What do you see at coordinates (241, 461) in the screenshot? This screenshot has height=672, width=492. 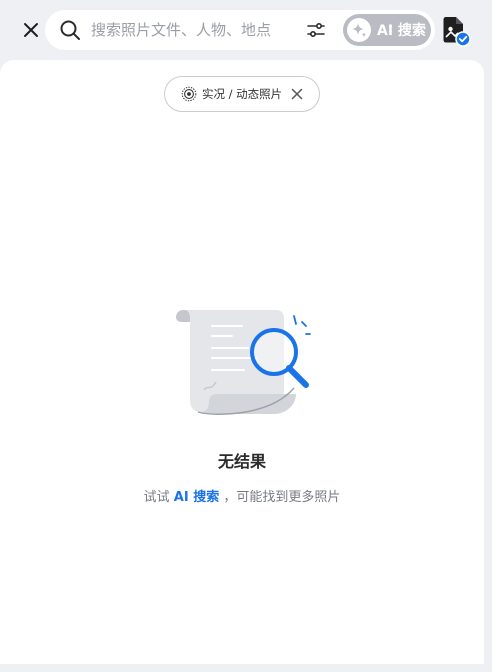 I see `empty-state-title: 无结果` at bounding box center [241, 461].